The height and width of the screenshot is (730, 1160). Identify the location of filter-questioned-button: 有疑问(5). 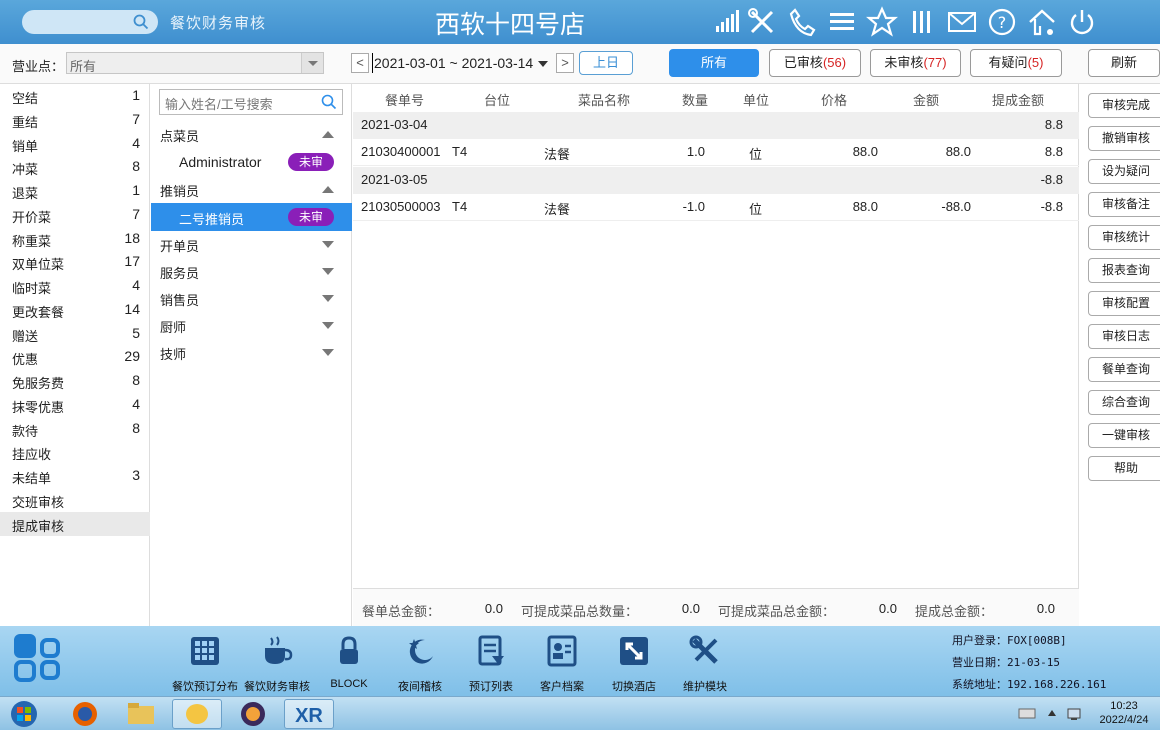
(1016, 63).